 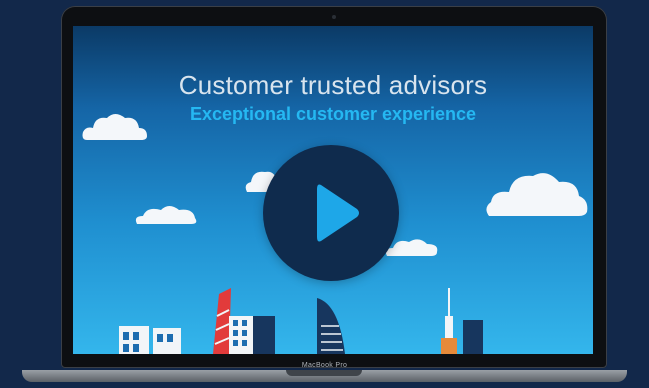 I want to click on play-video-button, so click(x=331, y=213).